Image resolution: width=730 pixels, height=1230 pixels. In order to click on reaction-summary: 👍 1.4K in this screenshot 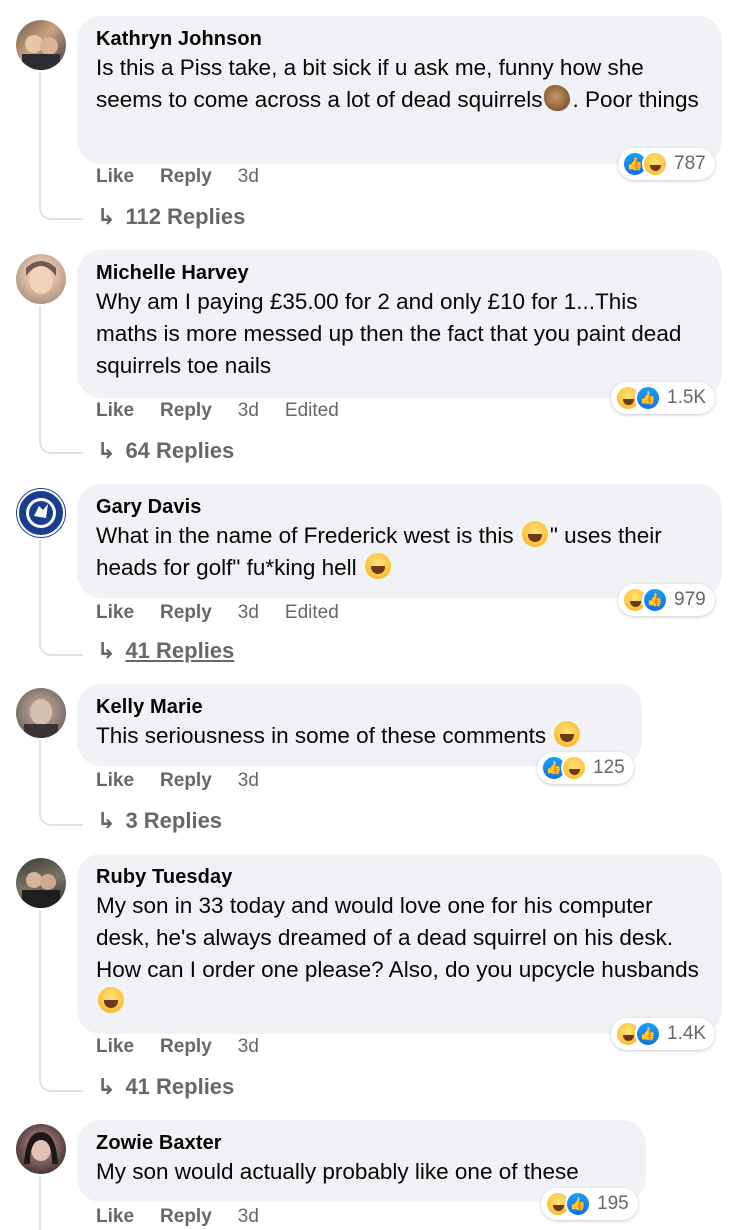, I will do `click(663, 1034)`.